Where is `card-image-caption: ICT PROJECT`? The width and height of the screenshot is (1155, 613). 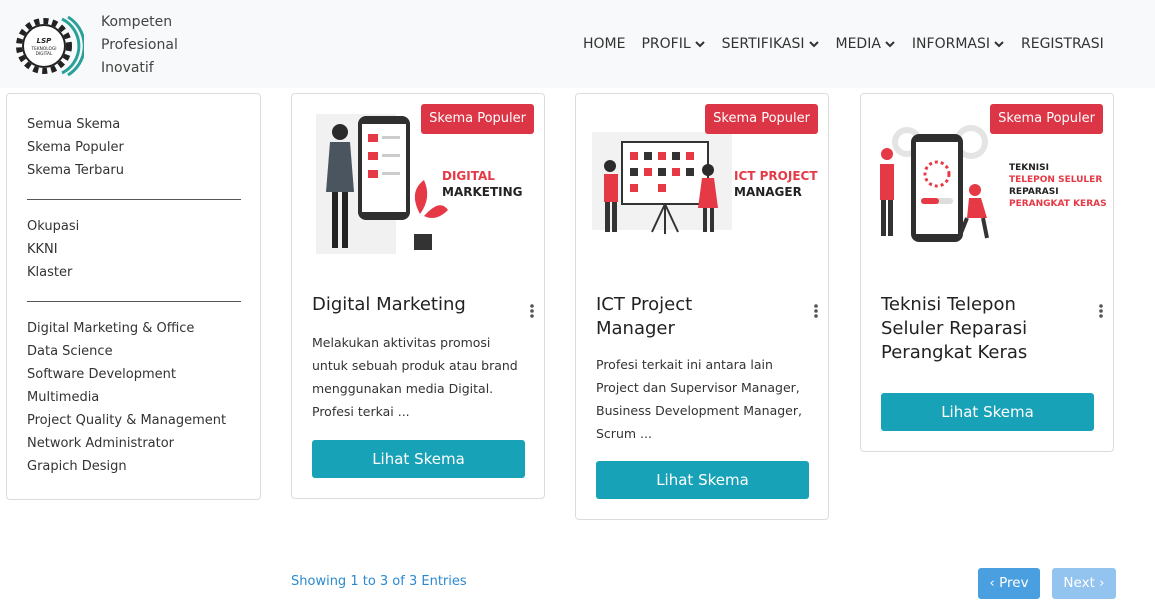 card-image-caption: ICT PROJECT is located at coordinates (776, 176).